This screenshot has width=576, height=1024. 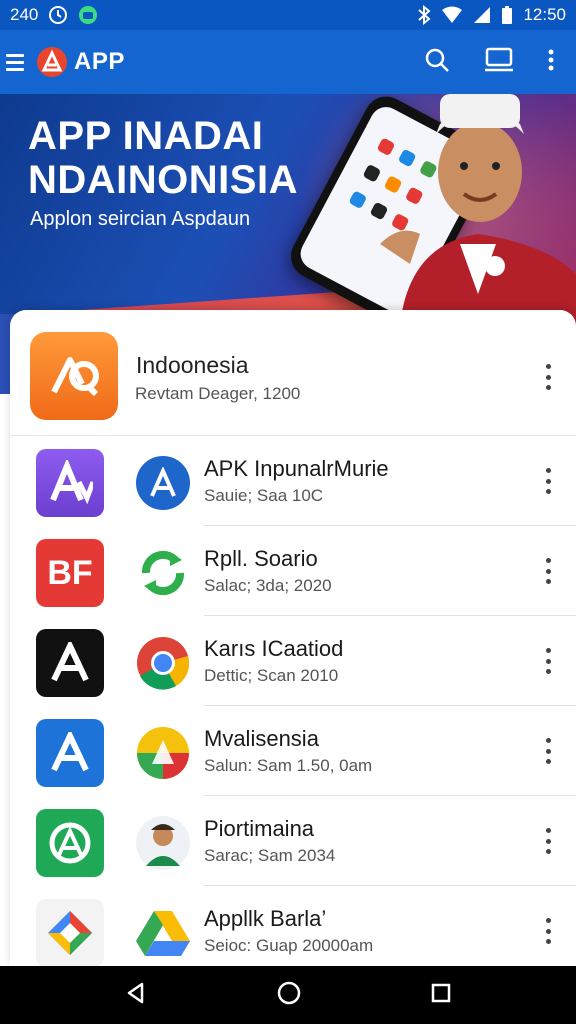 What do you see at coordinates (70, 753) in the screenshot?
I see `a-blue-icon` at bounding box center [70, 753].